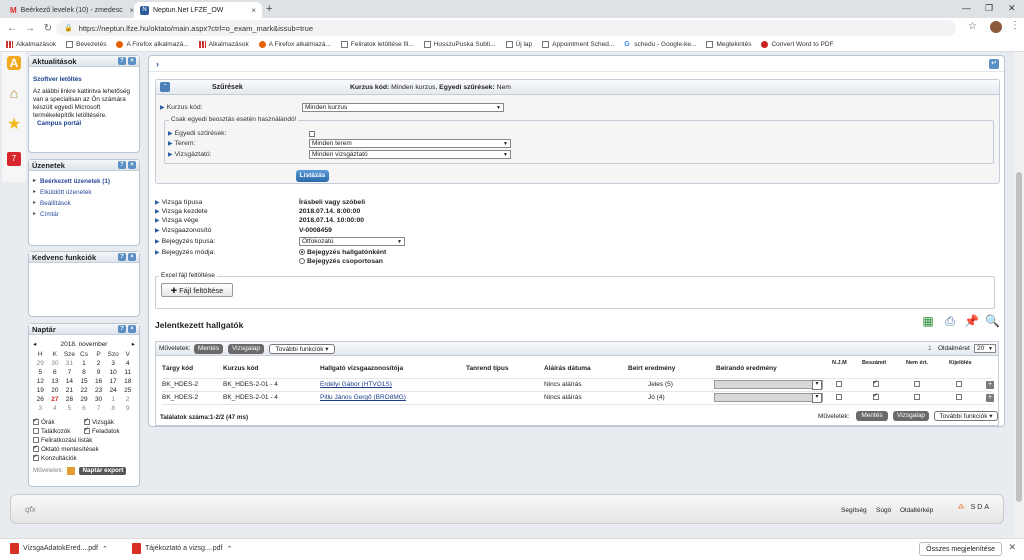 This screenshot has width=1024, height=560. I want to click on collapse-icon: ⌃, so click(165, 87).